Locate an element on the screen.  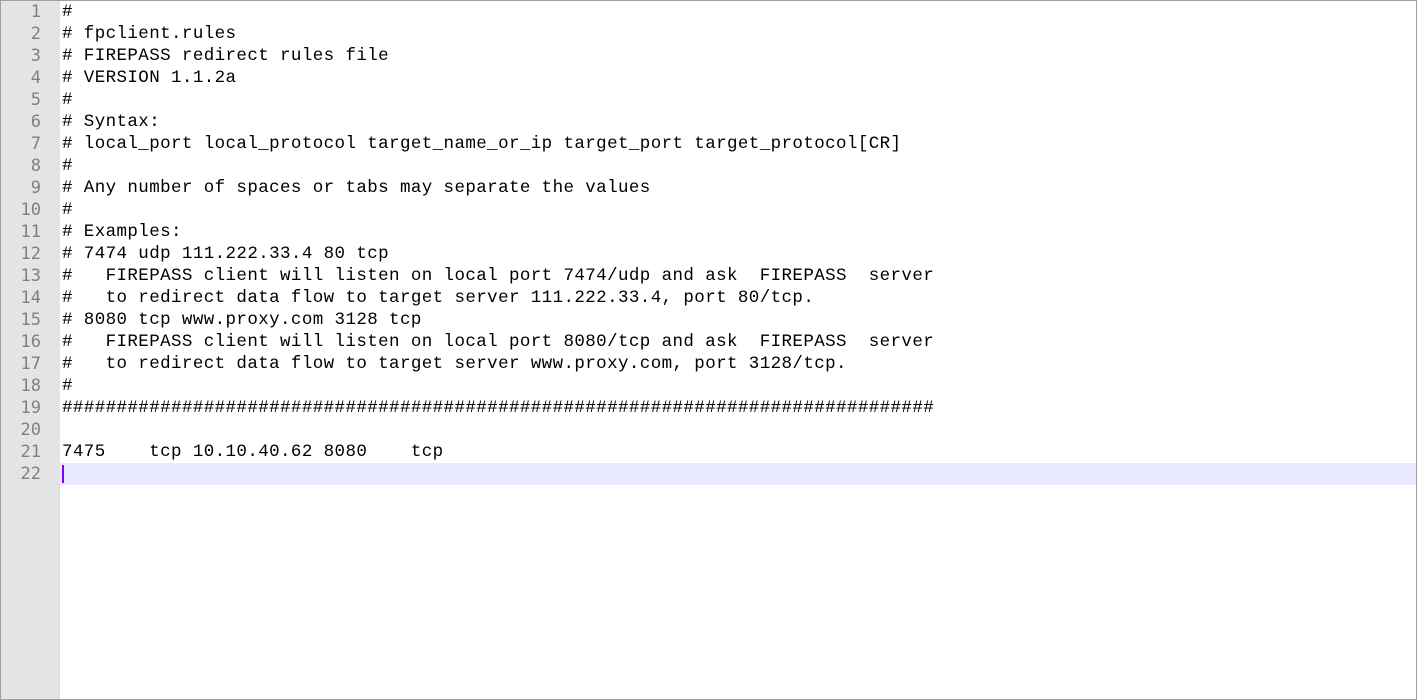
editor-line: 4 # VERSION 1.1.2a is located at coordinates (708, 78).